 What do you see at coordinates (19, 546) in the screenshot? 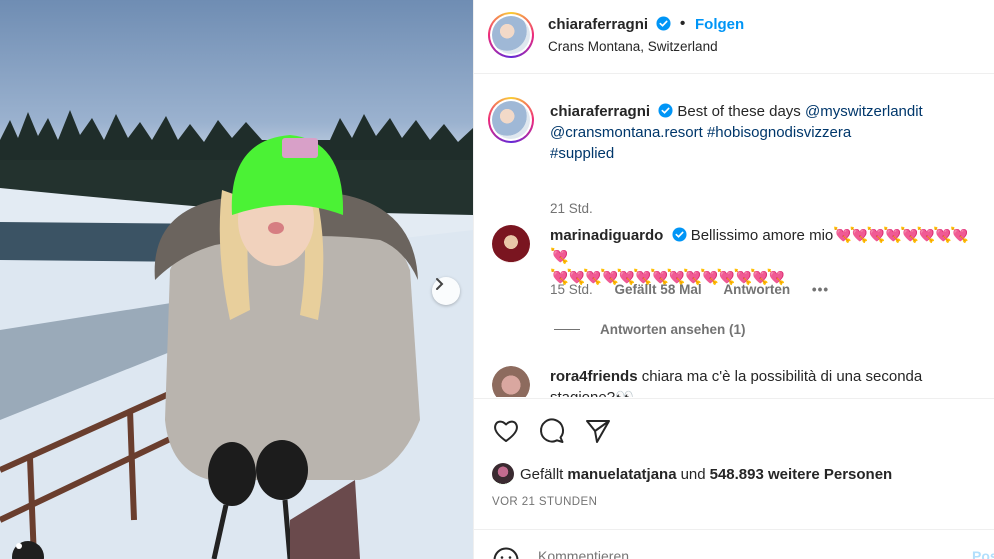
I see `user-icon` at bounding box center [19, 546].